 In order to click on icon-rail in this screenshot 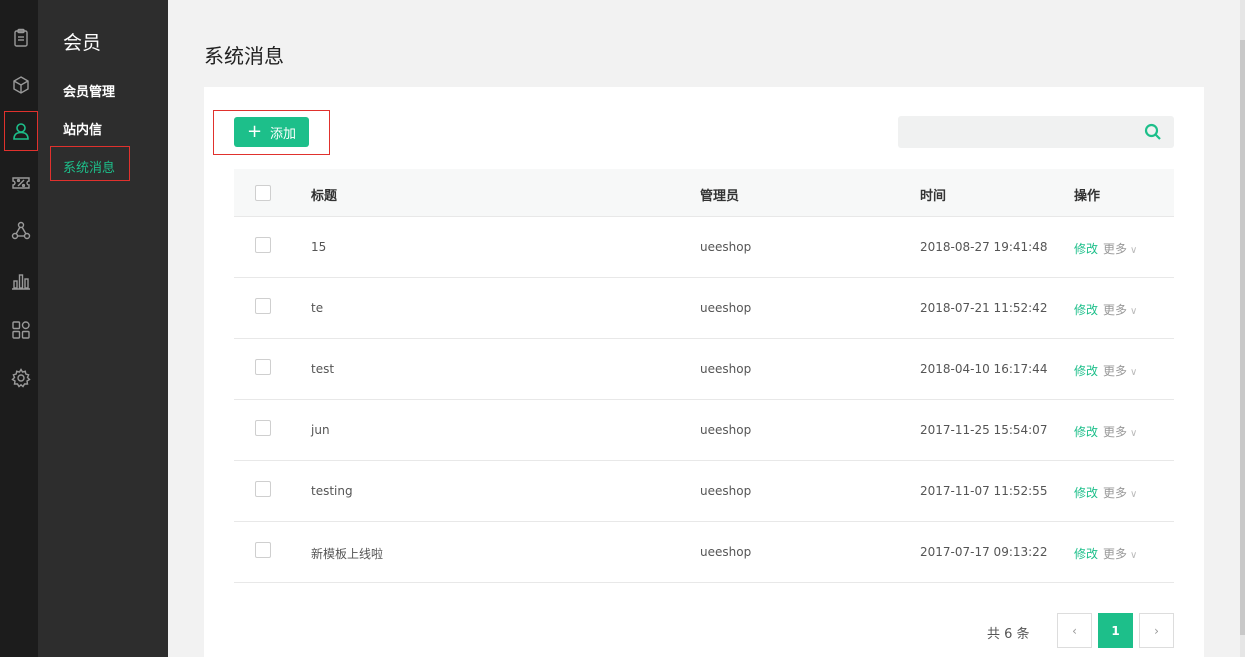, I will do `click(19, 328)`.